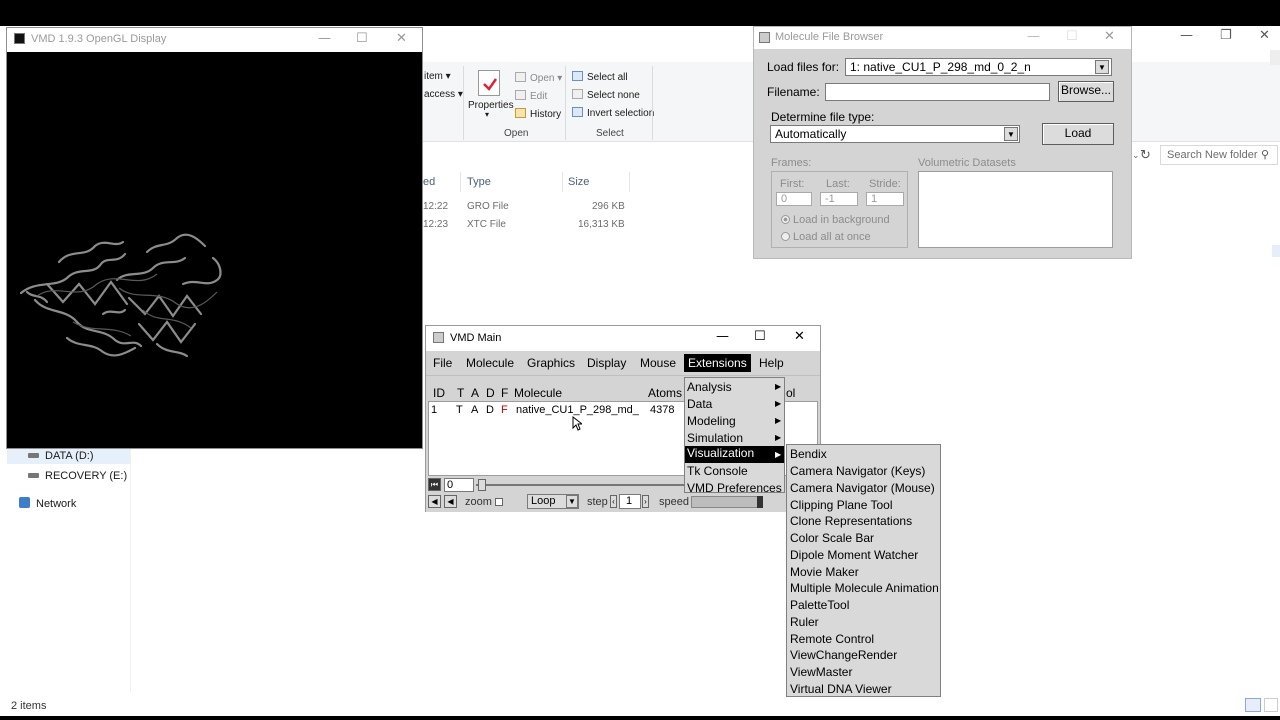 This screenshot has width=1280, height=720. What do you see at coordinates (482, 485) in the screenshot?
I see `frame-slider-handle` at bounding box center [482, 485].